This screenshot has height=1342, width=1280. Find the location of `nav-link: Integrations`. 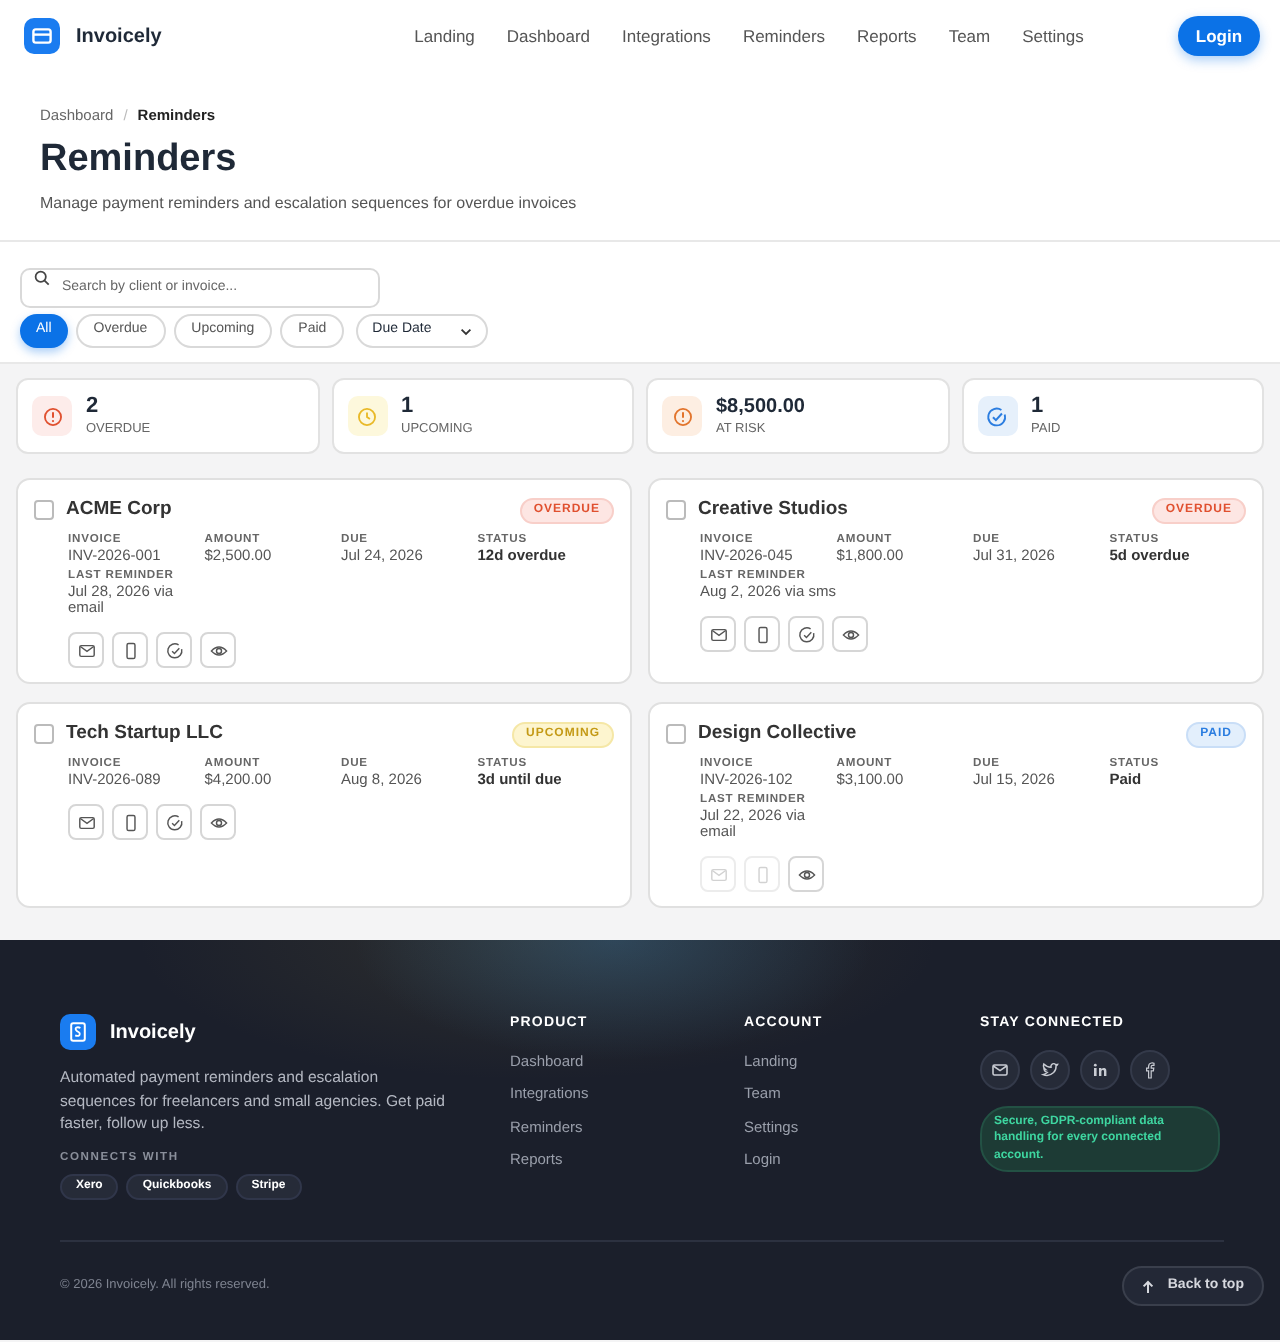

nav-link: Integrations is located at coordinates (666, 36).